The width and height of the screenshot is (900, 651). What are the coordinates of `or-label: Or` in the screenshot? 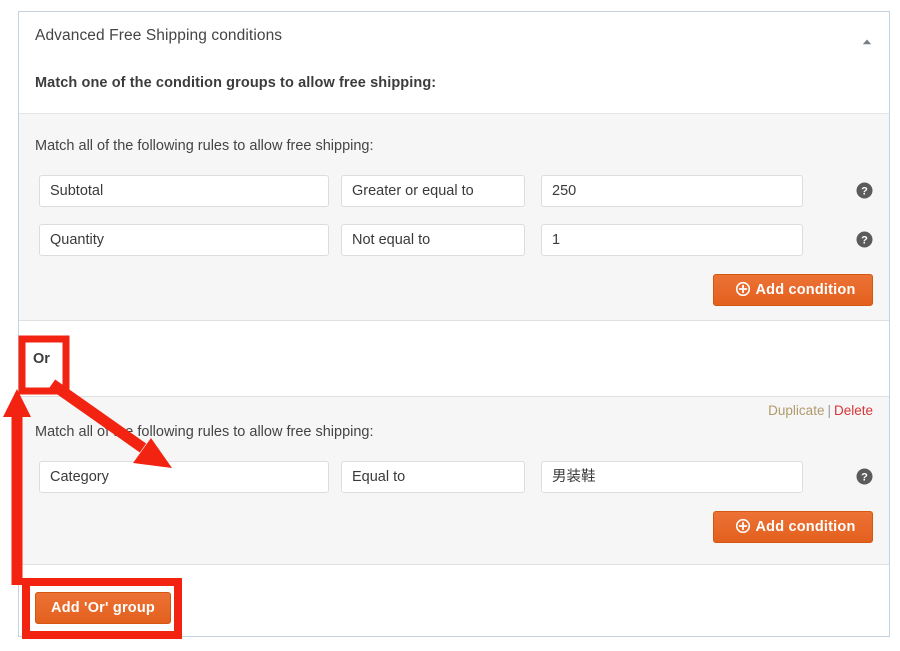 It's located at (41, 359).